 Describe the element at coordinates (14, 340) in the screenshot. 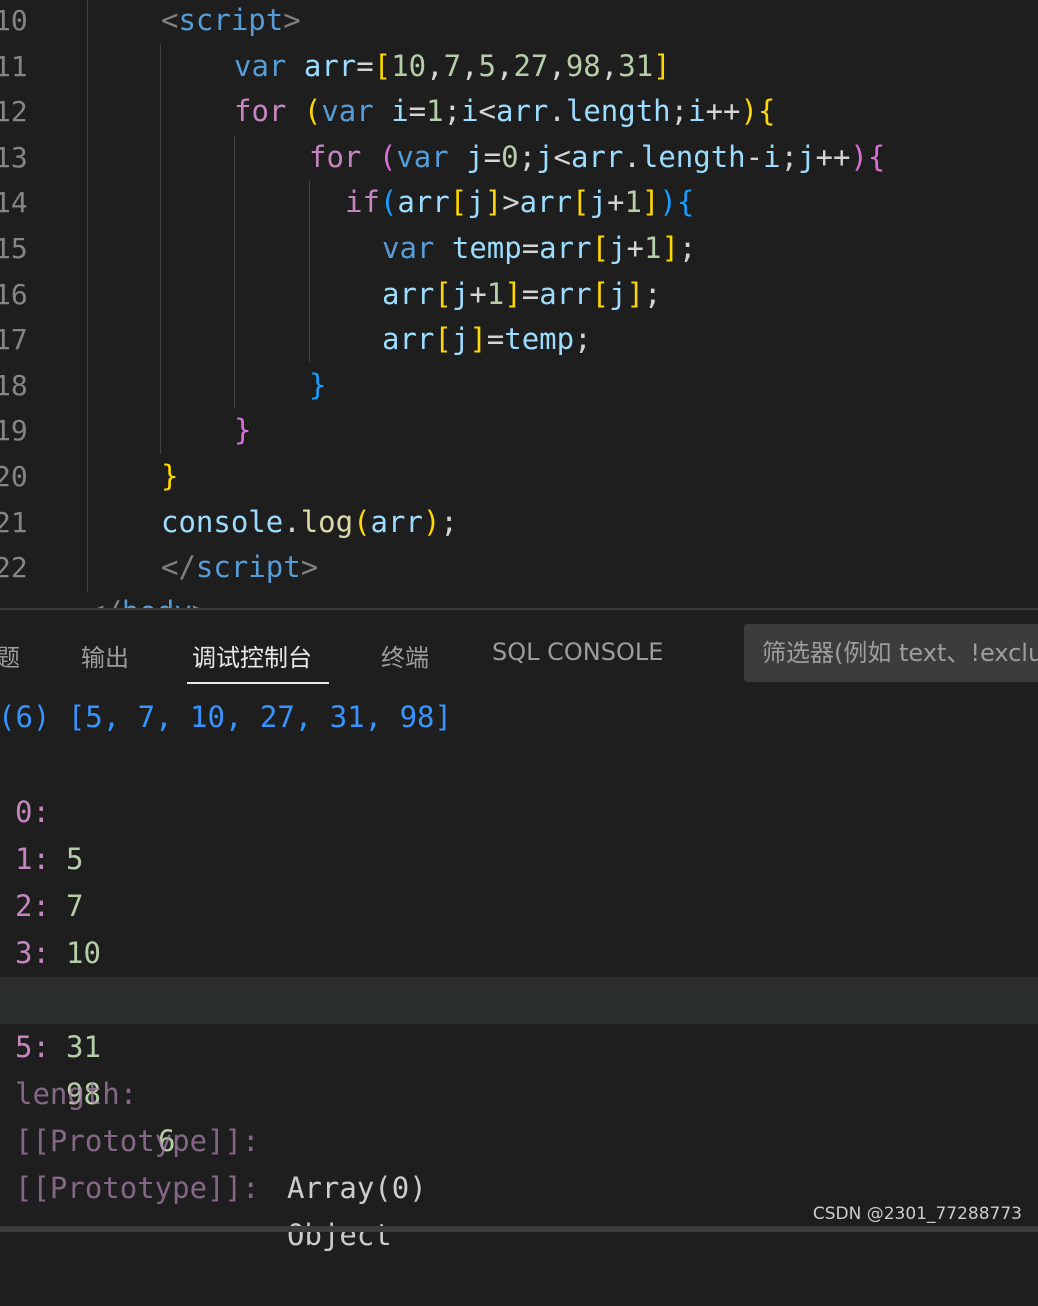

I see `line-number: 17` at that location.